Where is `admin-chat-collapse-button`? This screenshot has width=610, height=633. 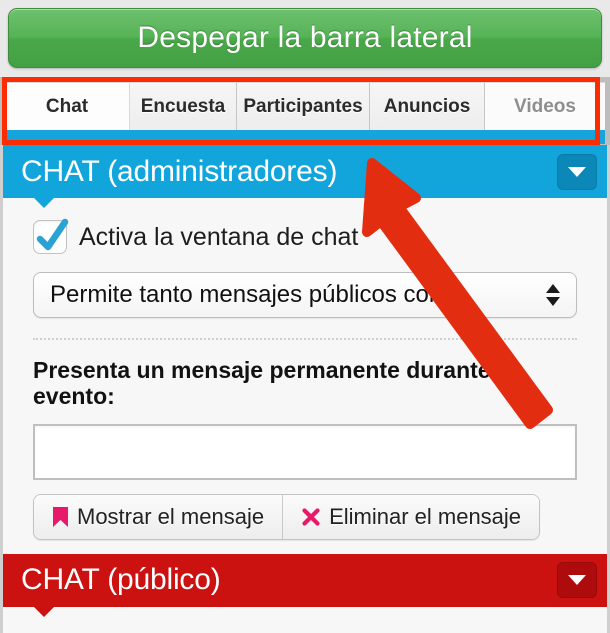
admin-chat-collapse-button is located at coordinates (577, 171).